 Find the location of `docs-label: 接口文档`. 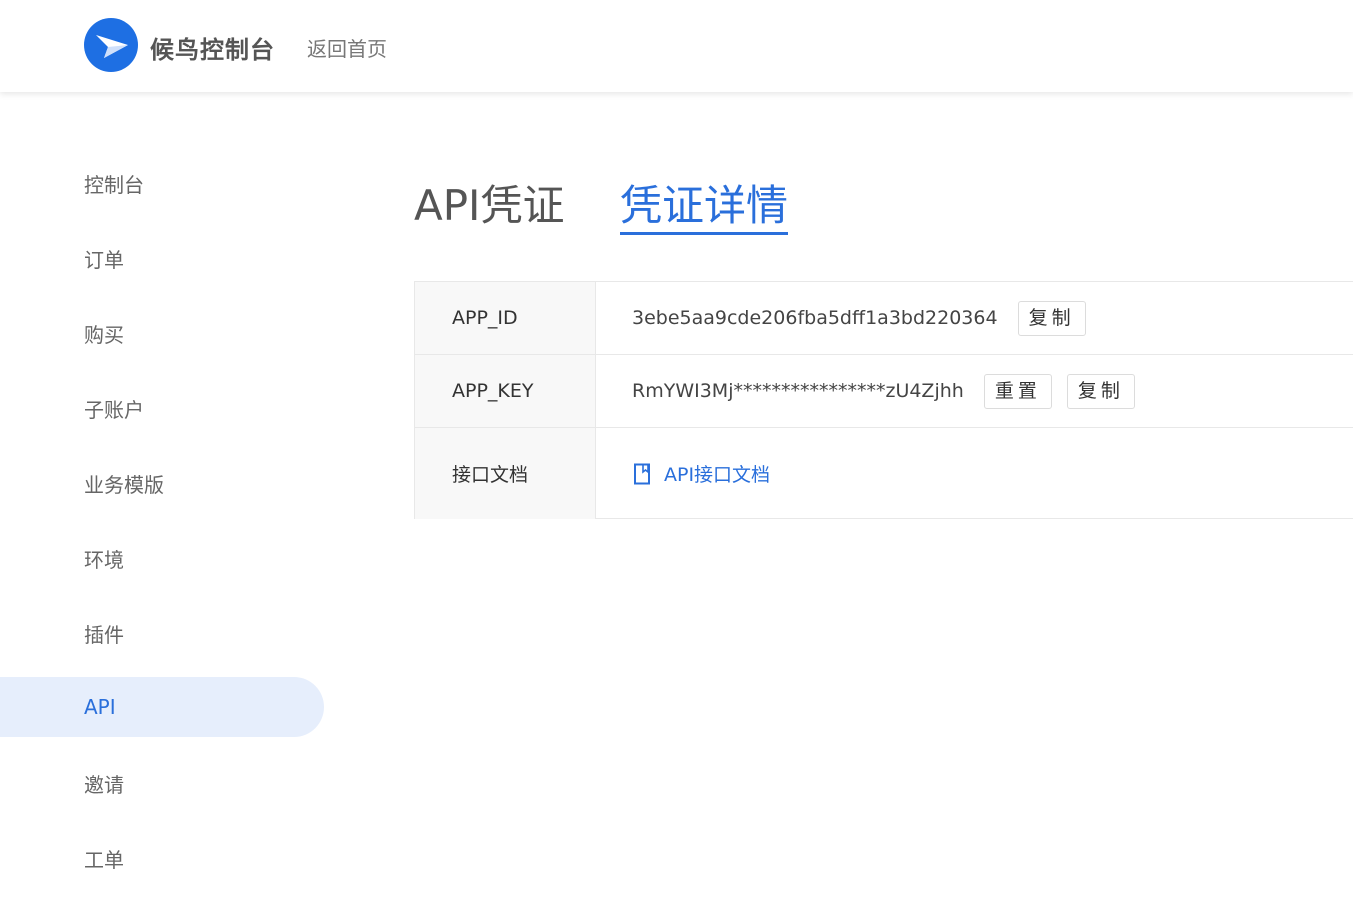

docs-label: 接口文档 is located at coordinates (505, 473).